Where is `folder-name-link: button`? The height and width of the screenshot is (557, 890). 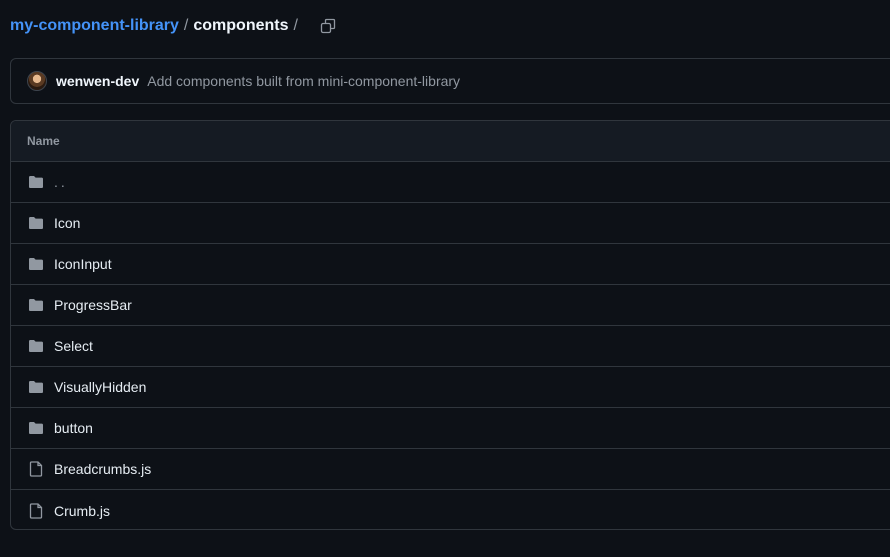 folder-name-link: button is located at coordinates (73, 428).